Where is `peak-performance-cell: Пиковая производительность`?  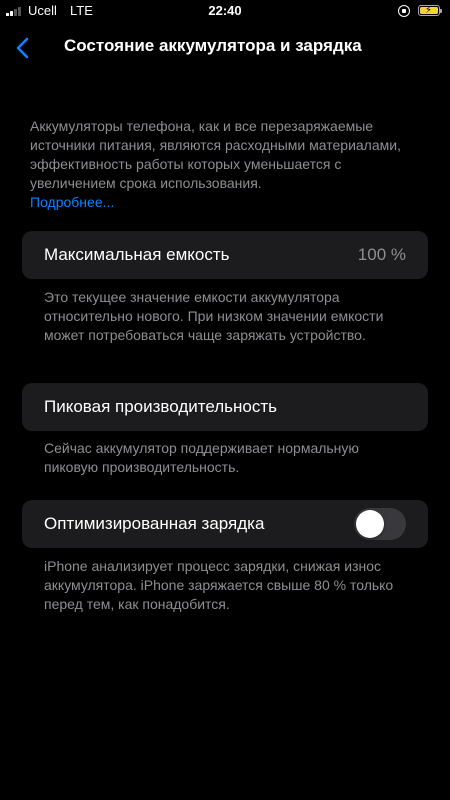 peak-performance-cell: Пиковая производительность is located at coordinates (225, 407).